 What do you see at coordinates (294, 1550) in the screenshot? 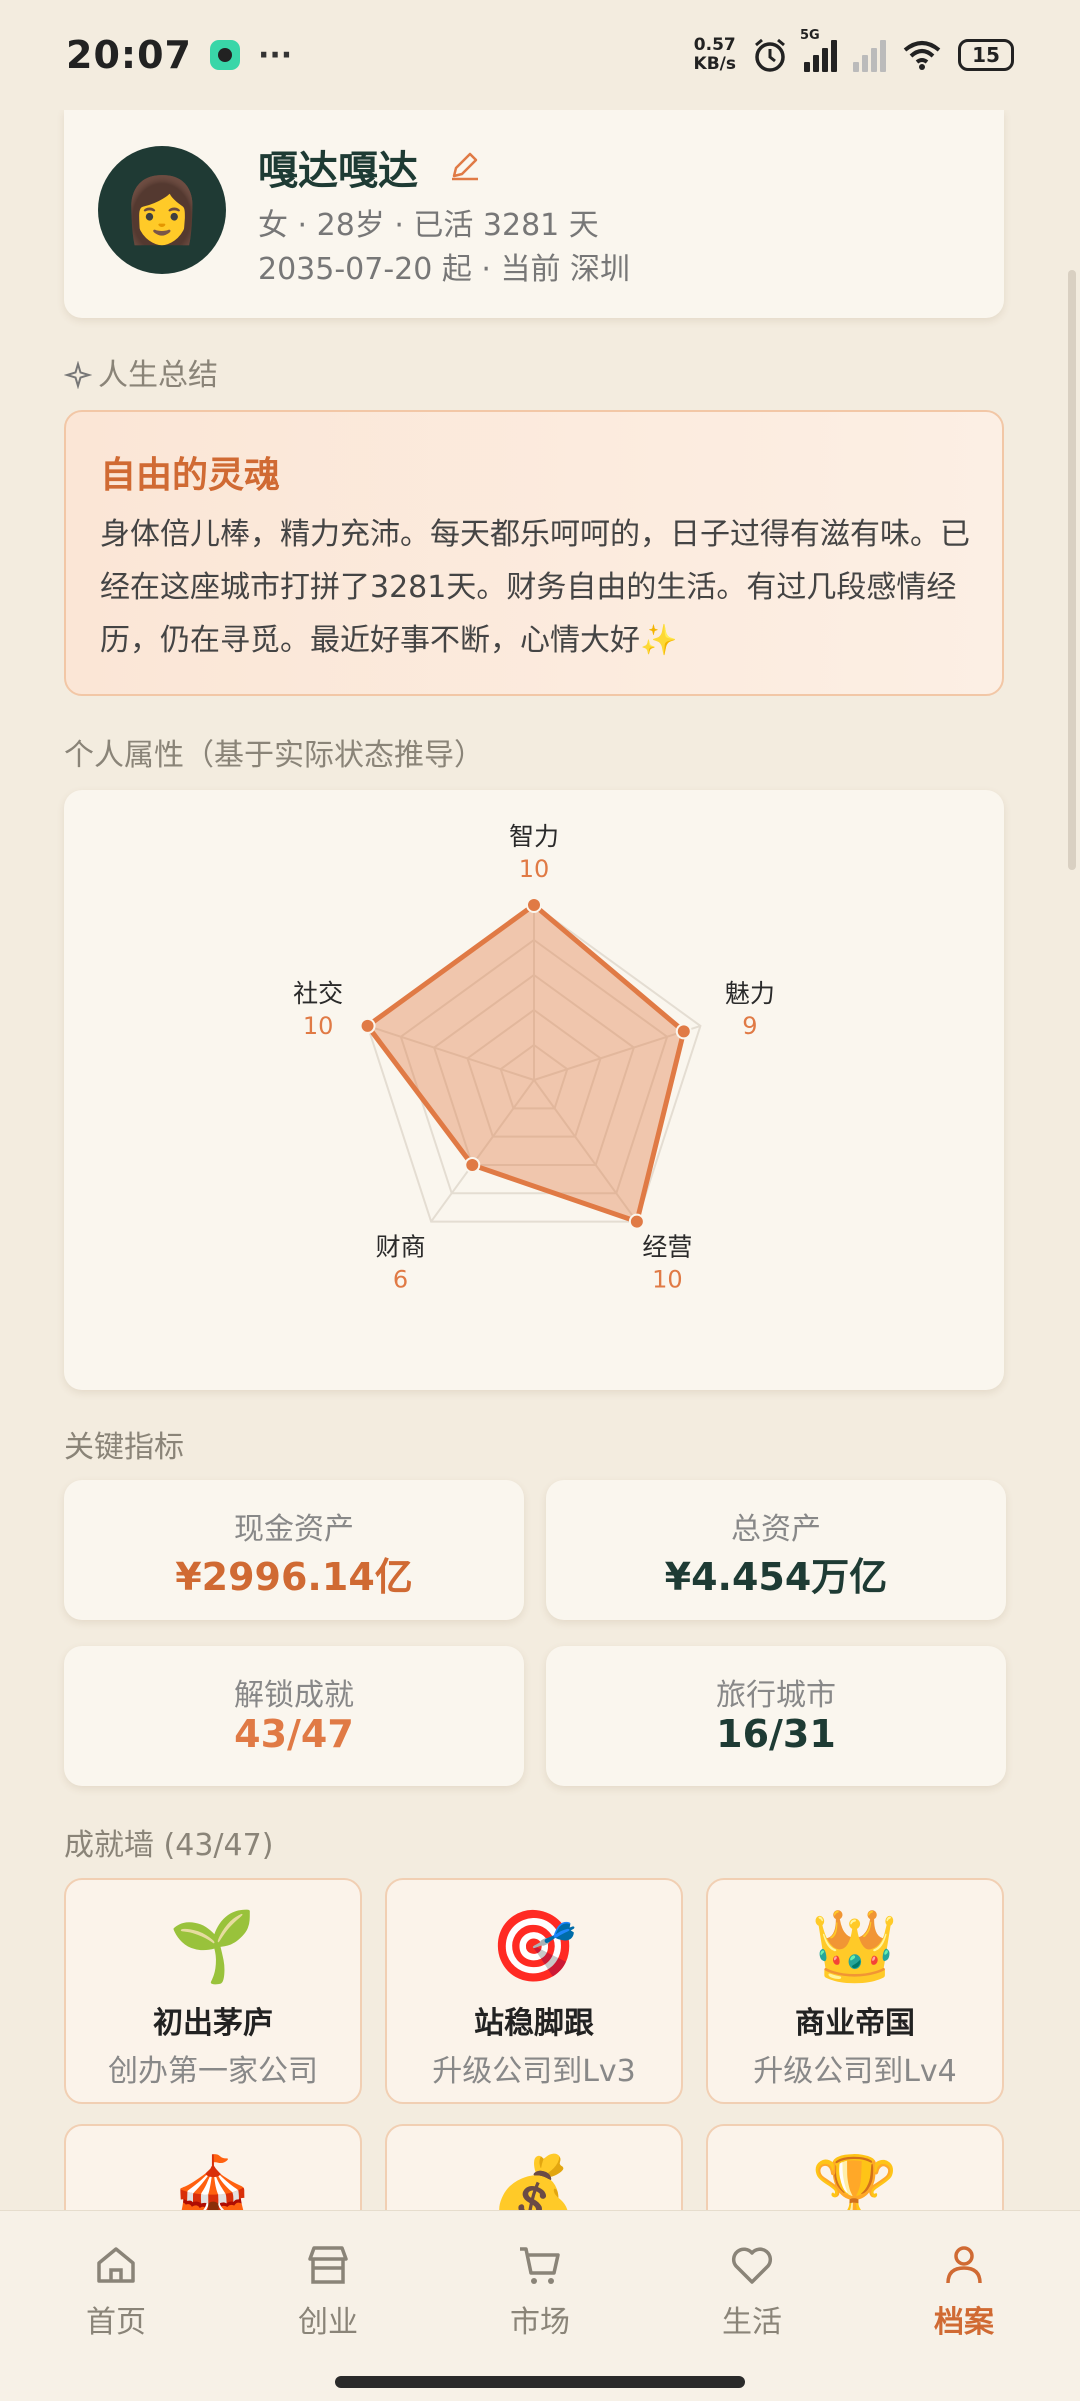
I see `metric-cash-assets: 现金资产 ¥2996.14亿` at bounding box center [294, 1550].